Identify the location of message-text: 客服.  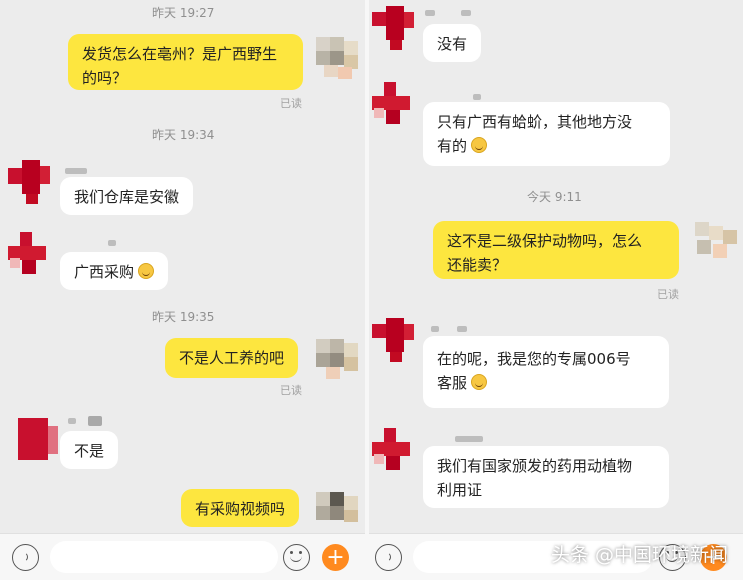
(452, 383).